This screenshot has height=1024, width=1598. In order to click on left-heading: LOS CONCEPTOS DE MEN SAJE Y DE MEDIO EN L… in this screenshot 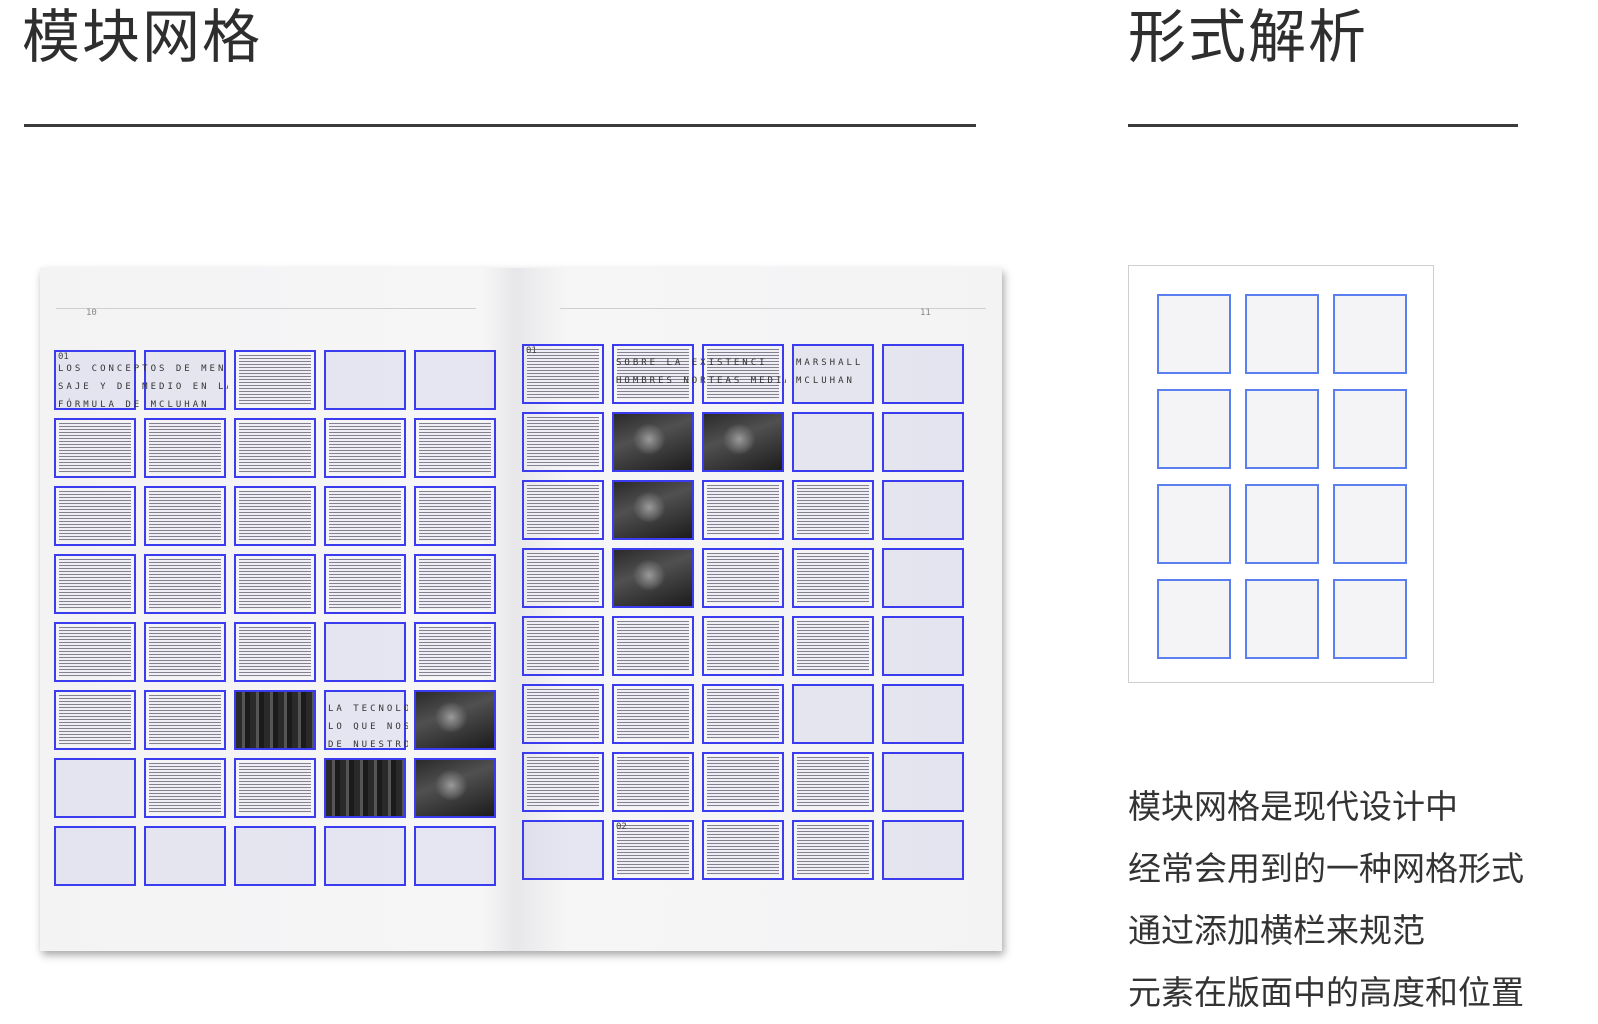, I will do `click(143, 387)`.